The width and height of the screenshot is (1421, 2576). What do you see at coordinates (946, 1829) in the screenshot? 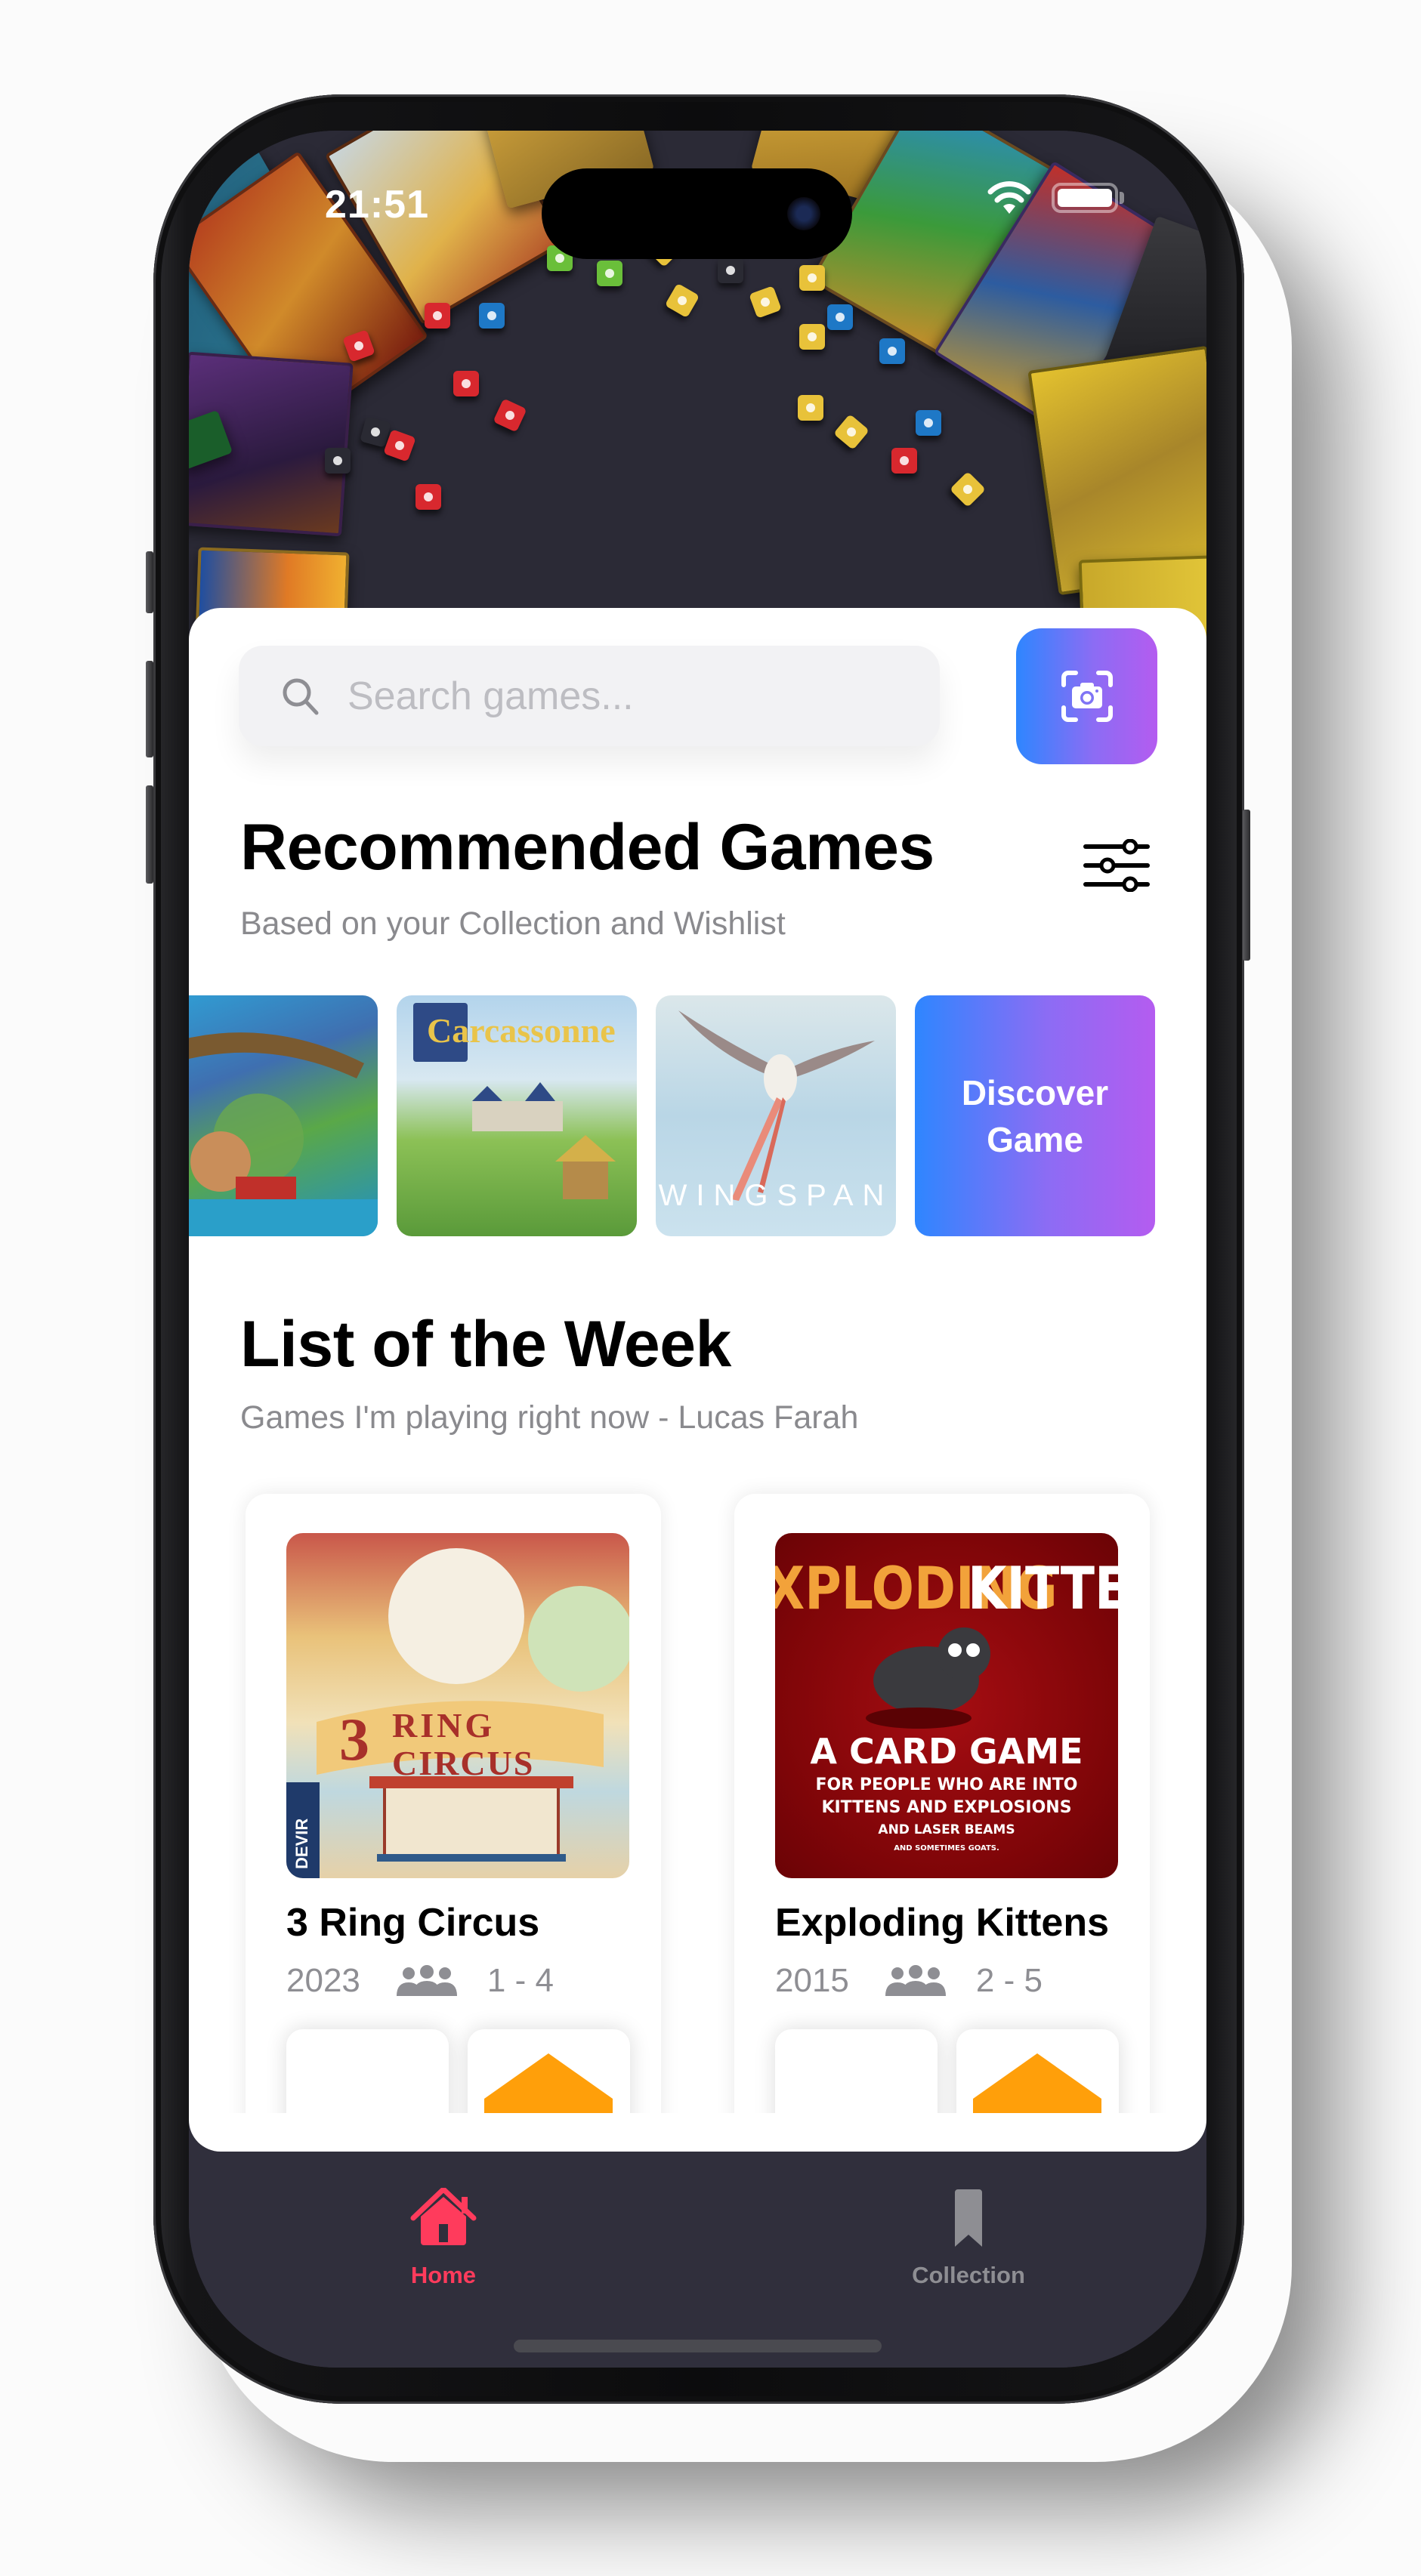
I see `svg-text: AND LASER BEAMS` at bounding box center [946, 1829].